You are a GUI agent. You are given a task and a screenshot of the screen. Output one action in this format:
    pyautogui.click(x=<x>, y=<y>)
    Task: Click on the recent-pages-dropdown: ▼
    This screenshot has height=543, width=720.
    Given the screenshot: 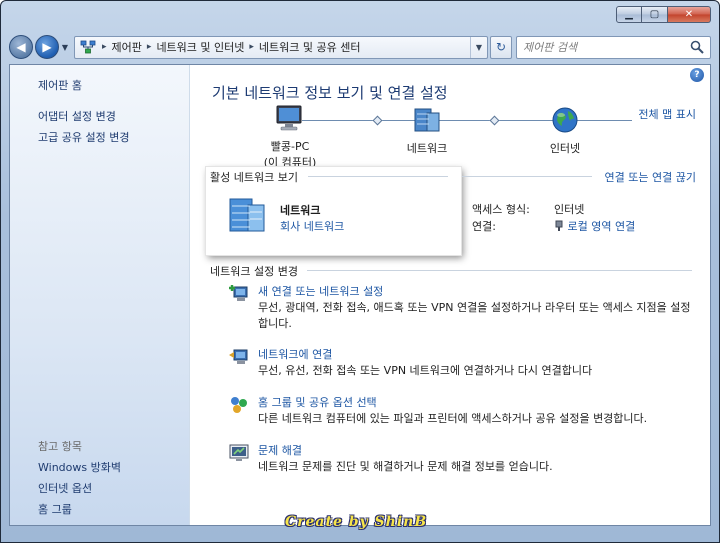 What is the action you would take?
    pyautogui.click(x=65, y=47)
    